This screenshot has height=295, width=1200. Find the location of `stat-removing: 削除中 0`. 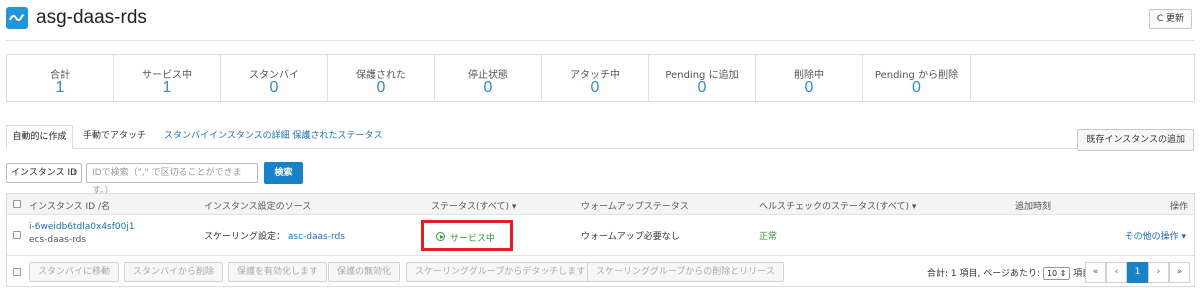

stat-removing: 削除中 0 is located at coordinates (809, 78).